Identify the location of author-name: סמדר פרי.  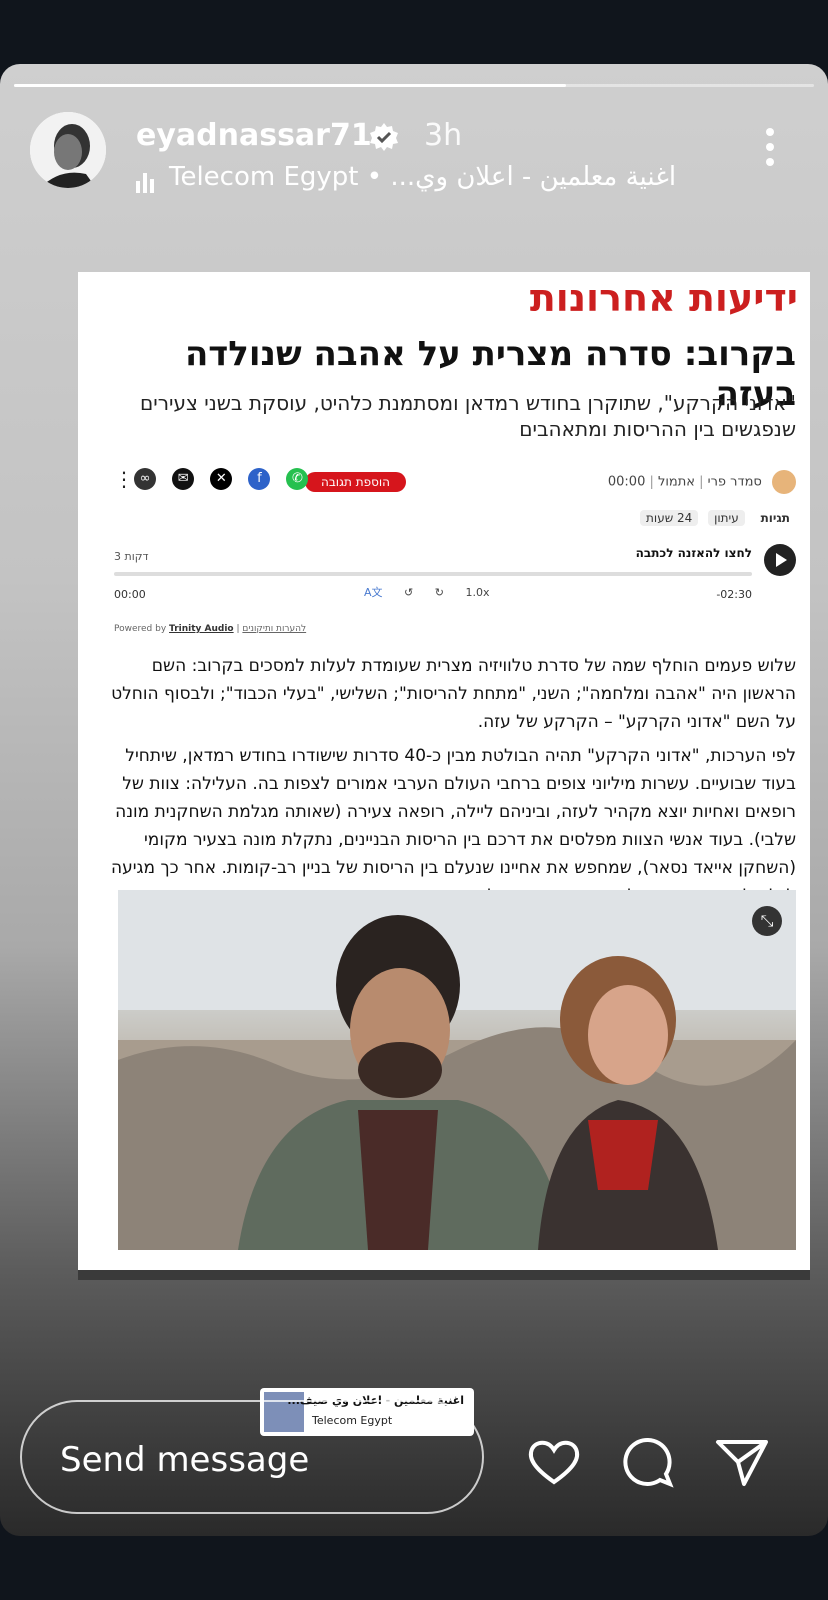
(734, 482).